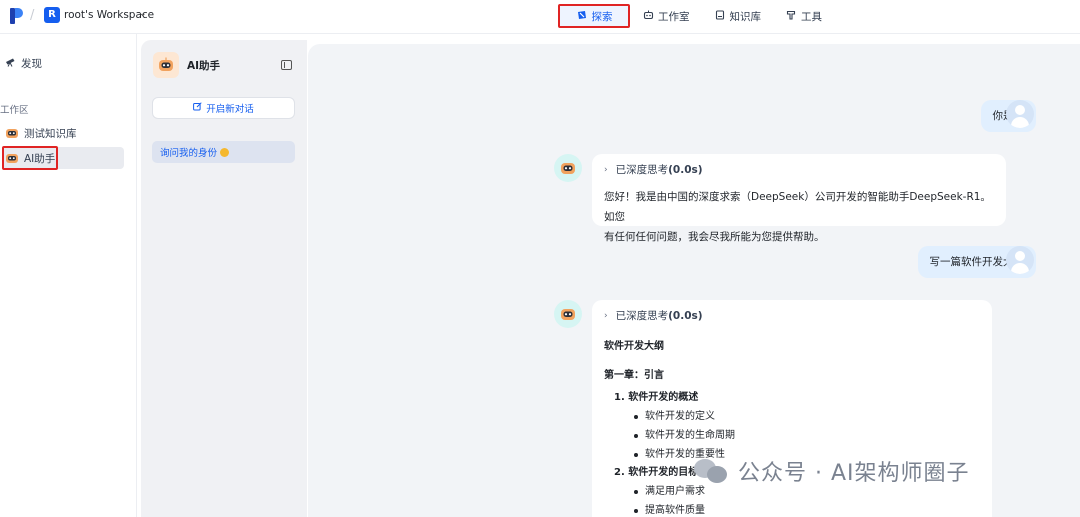 The width and height of the screenshot is (1080, 517). What do you see at coordinates (582, 16) in the screenshot?
I see `compass-icon` at bounding box center [582, 16].